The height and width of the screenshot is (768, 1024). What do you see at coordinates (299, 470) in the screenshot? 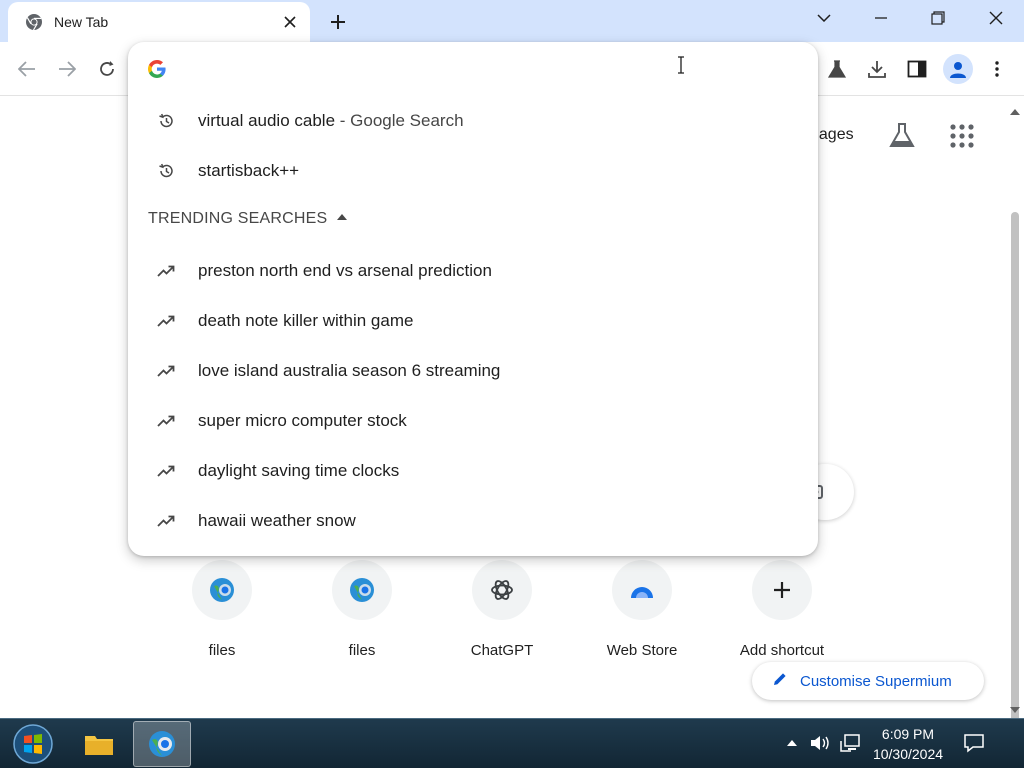
I see `suggestion-text: daylight saving time clocks` at bounding box center [299, 470].